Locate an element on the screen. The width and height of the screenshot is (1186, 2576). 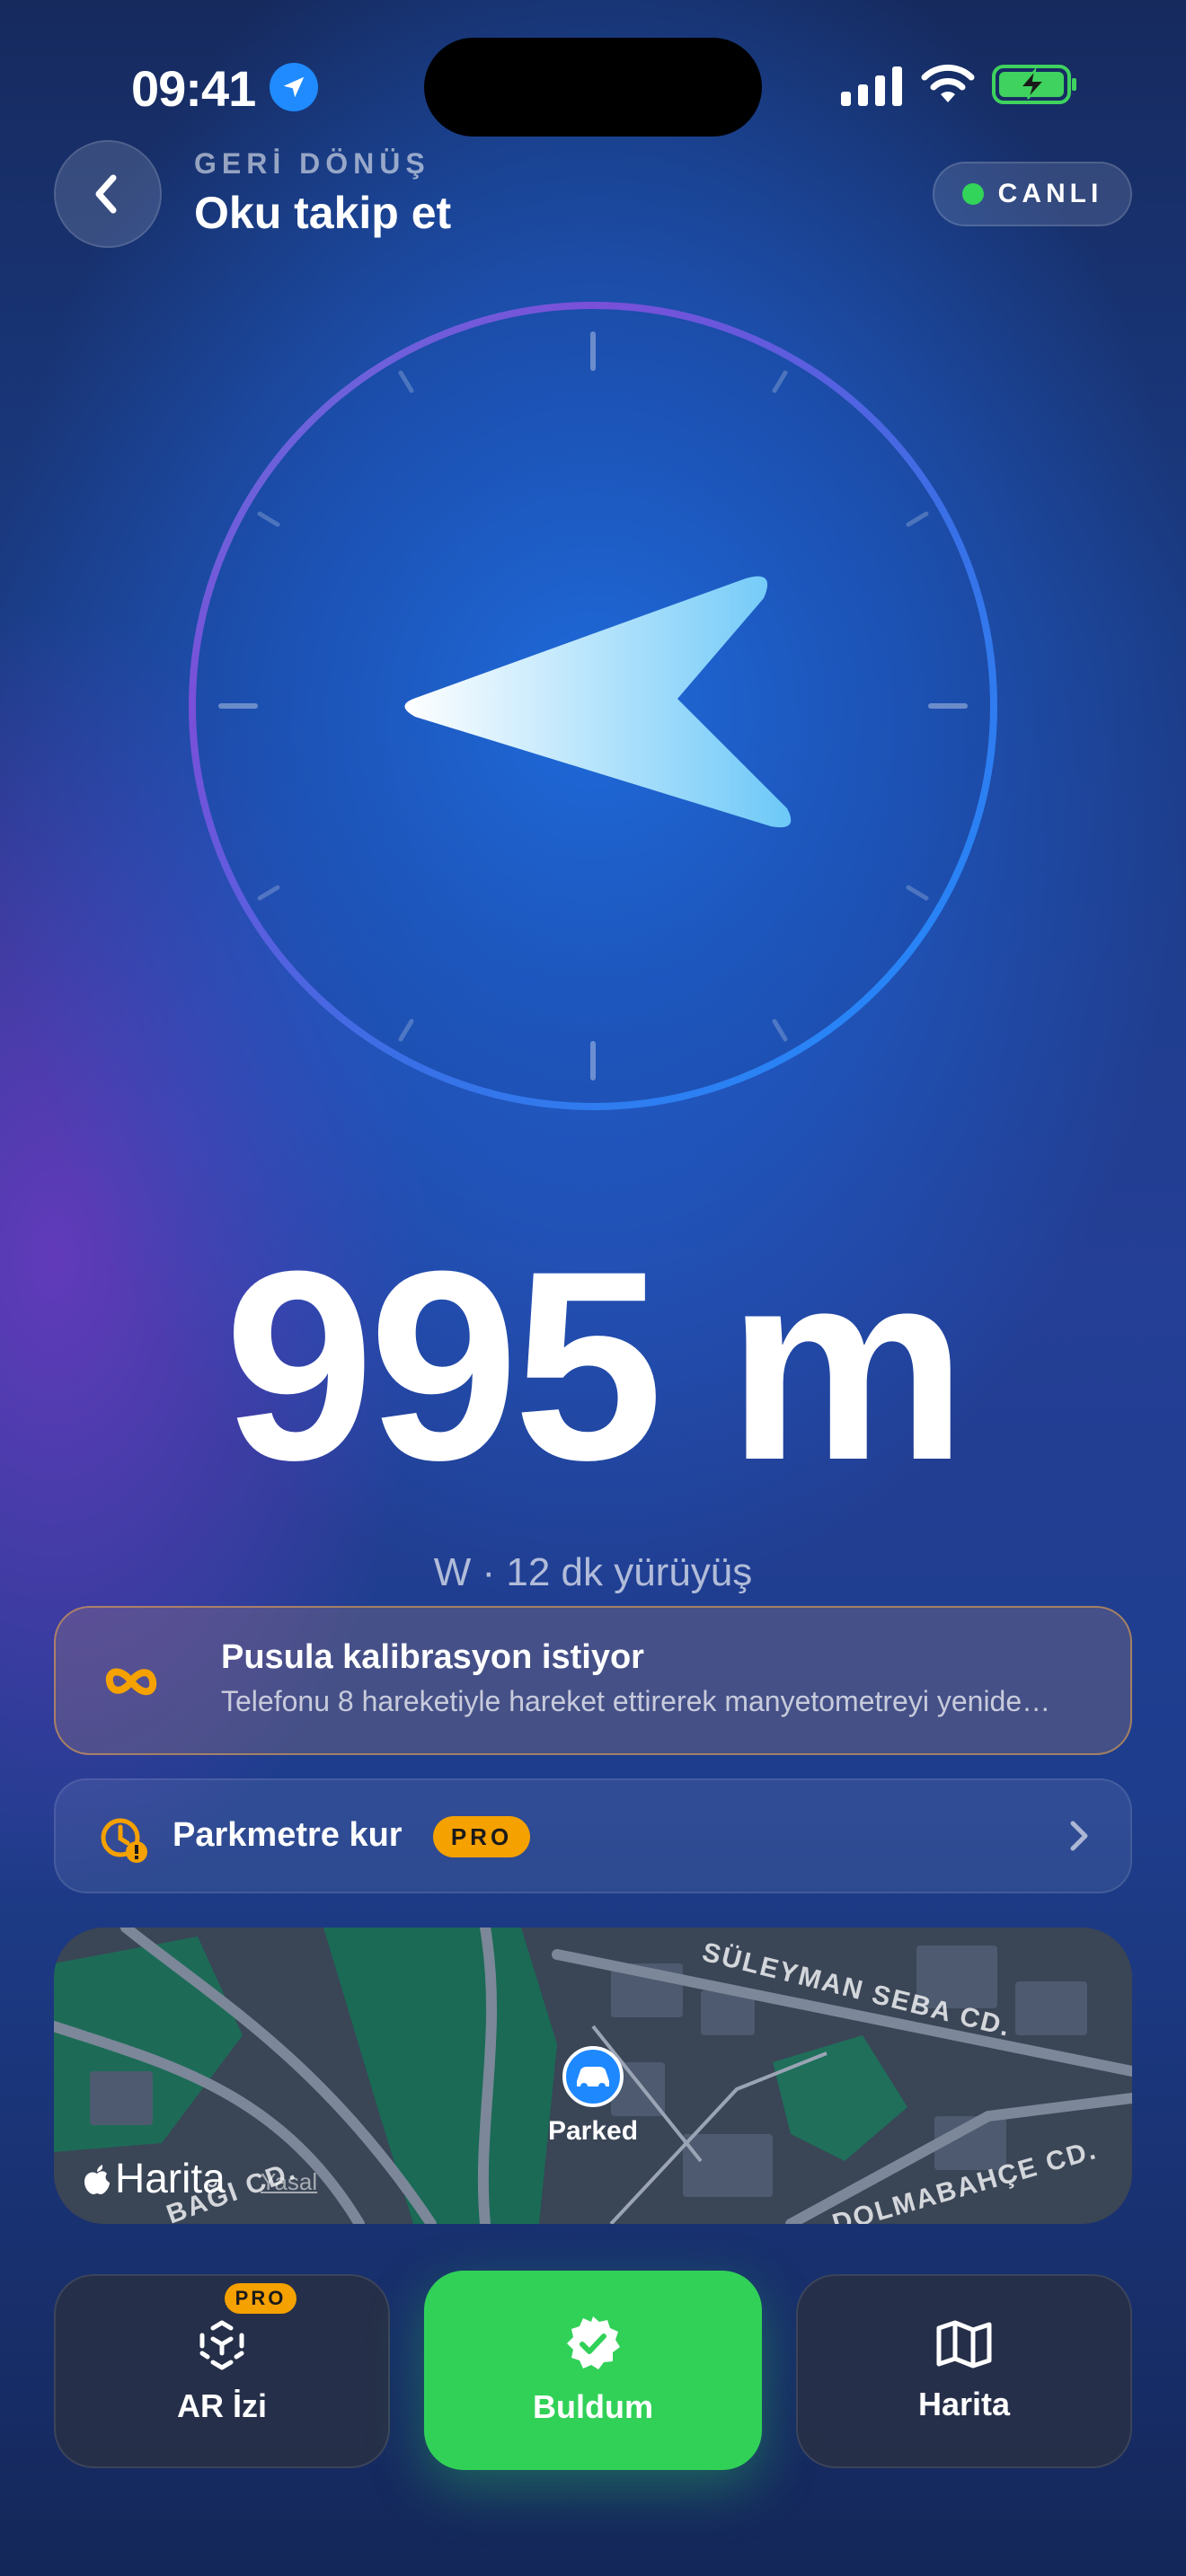
page-title: Oku takip et is located at coordinates (323, 213).